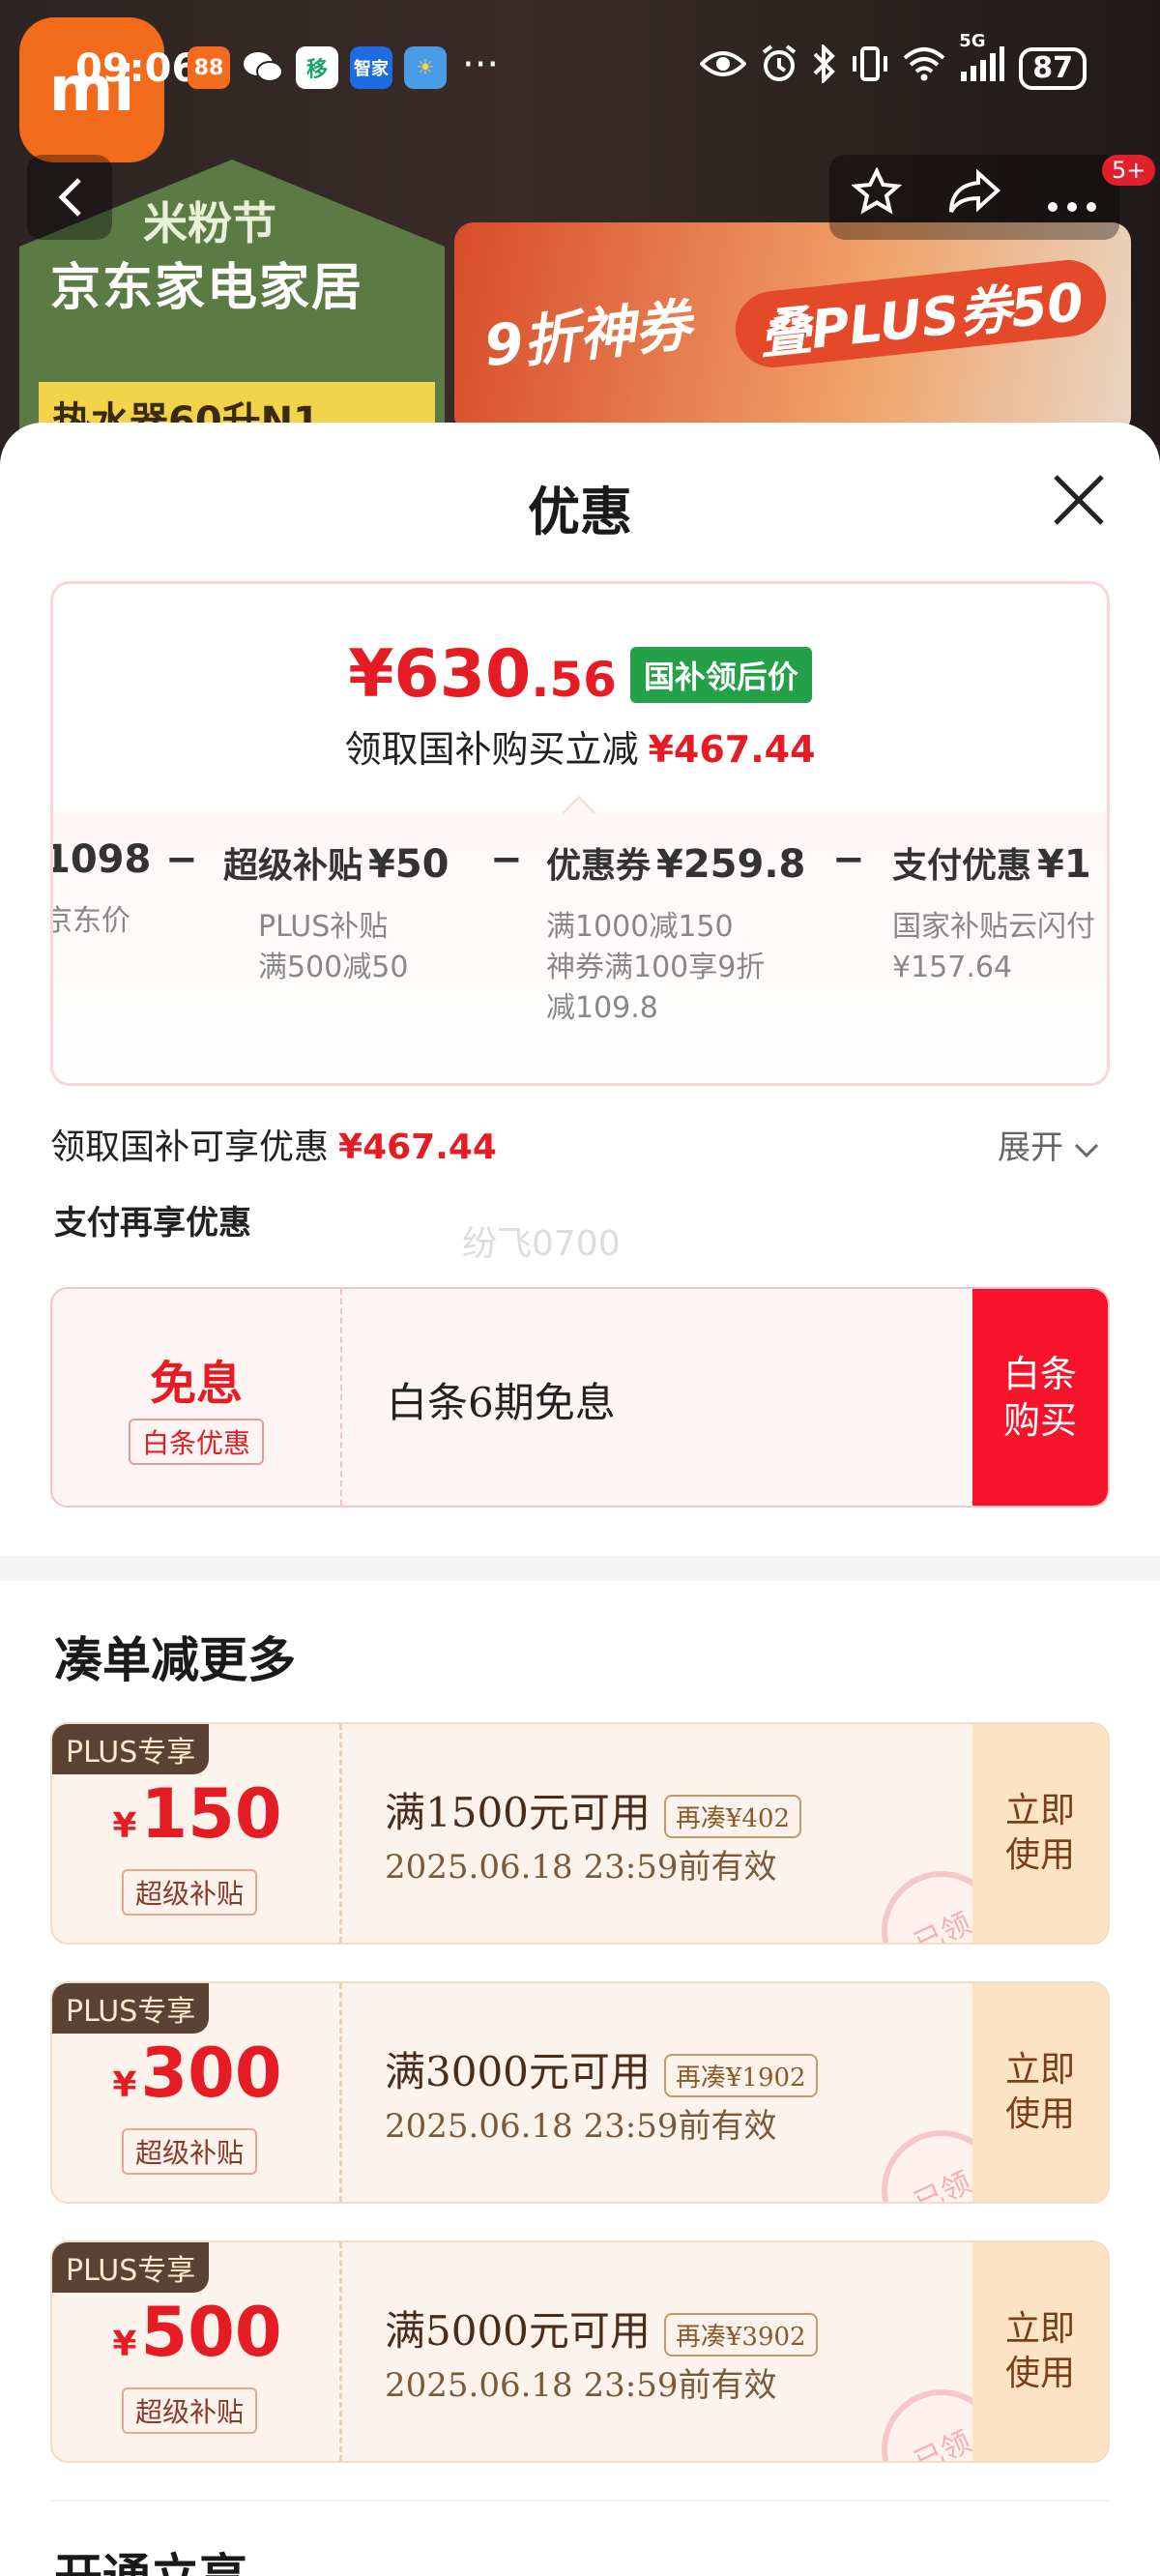 This screenshot has width=1160, height=2576. I want to click on interest-free-text: 白条6期免息, so click(502, 1402).